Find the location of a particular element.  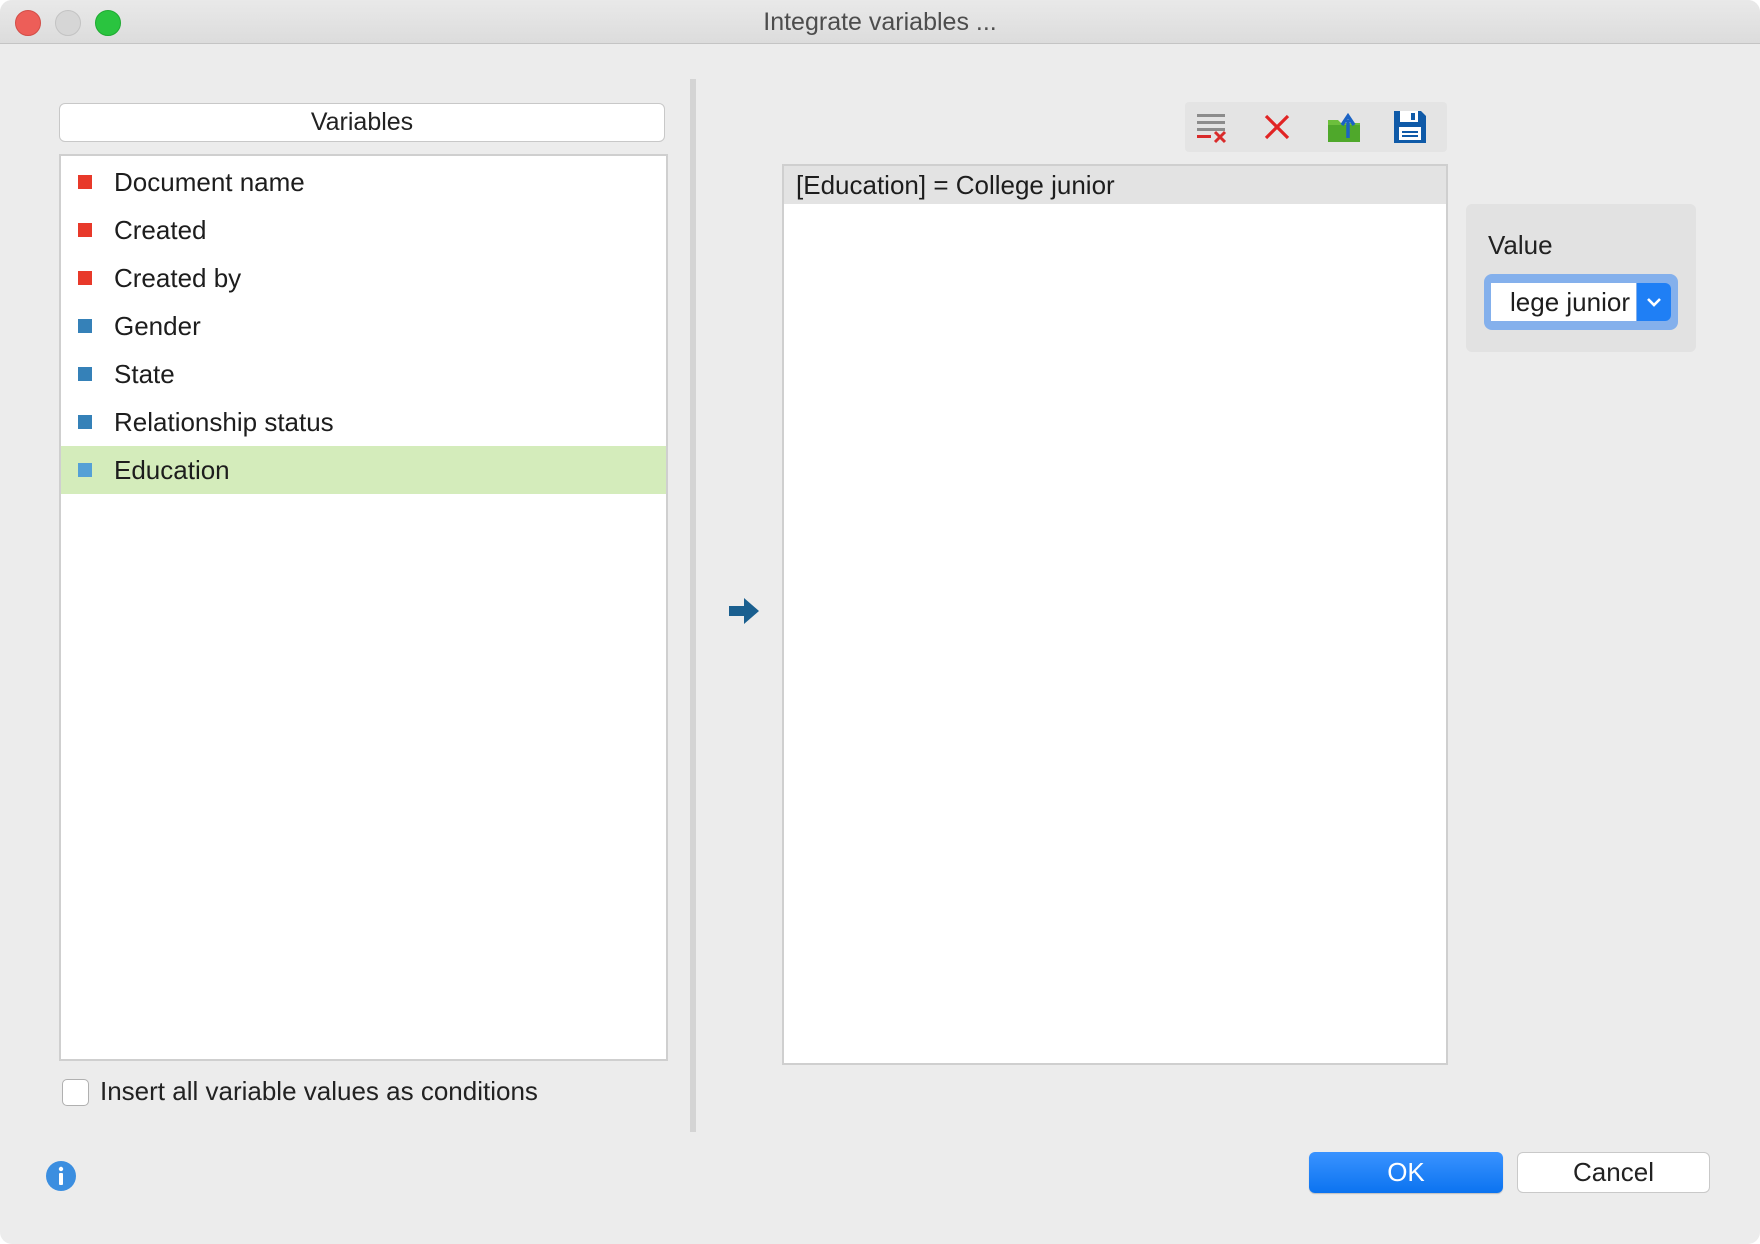

list-item: Gender is located at coordinates (363, 326).